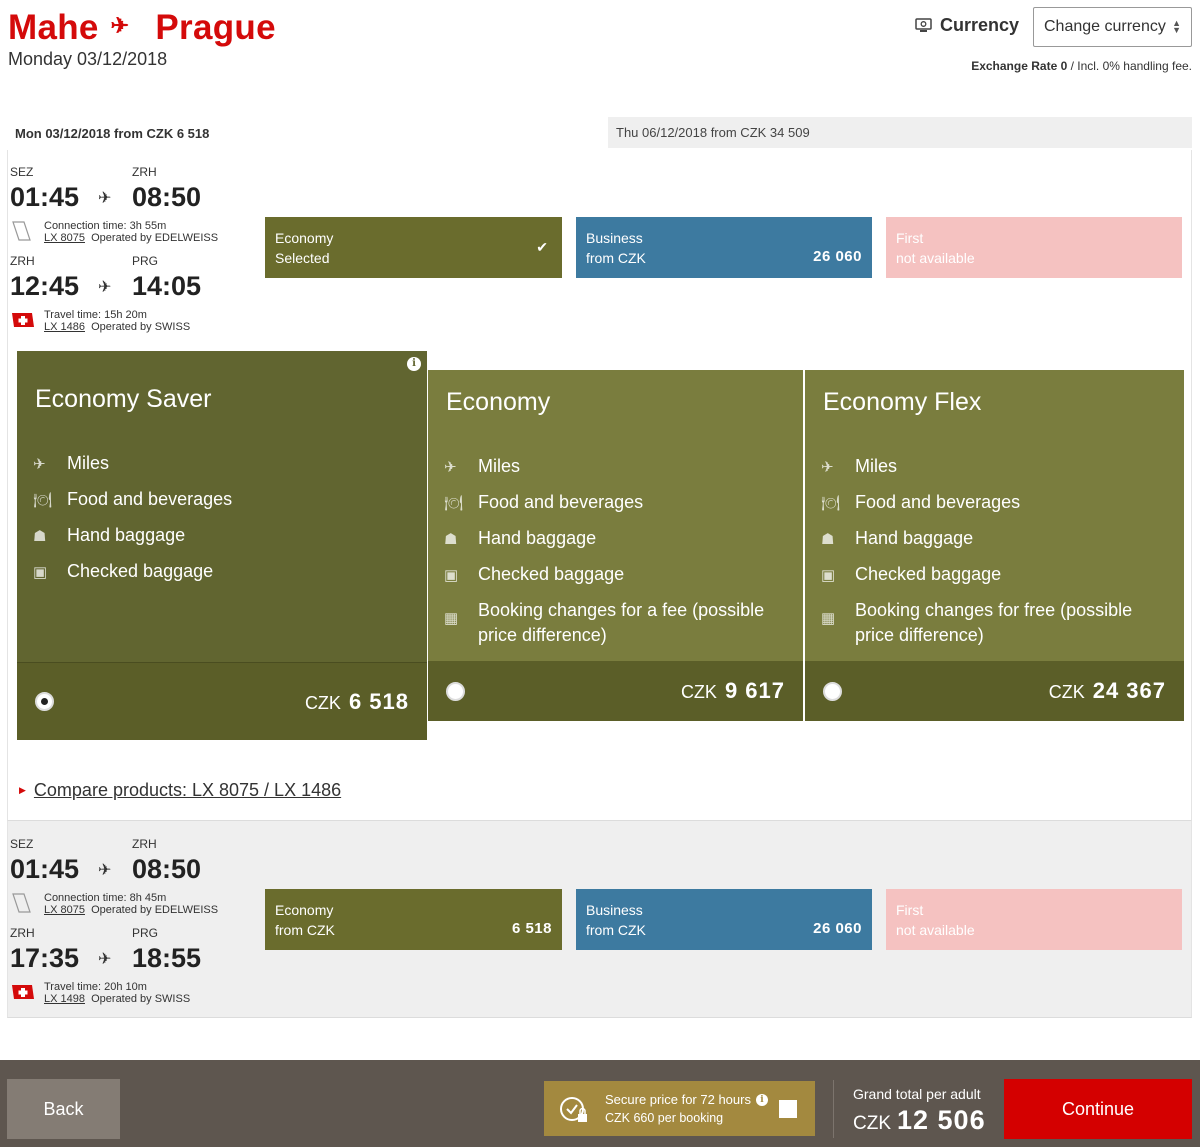 The image size is (1200, 1147). I want to click on fare-price: CZK 24 367, so click(1107, 690).